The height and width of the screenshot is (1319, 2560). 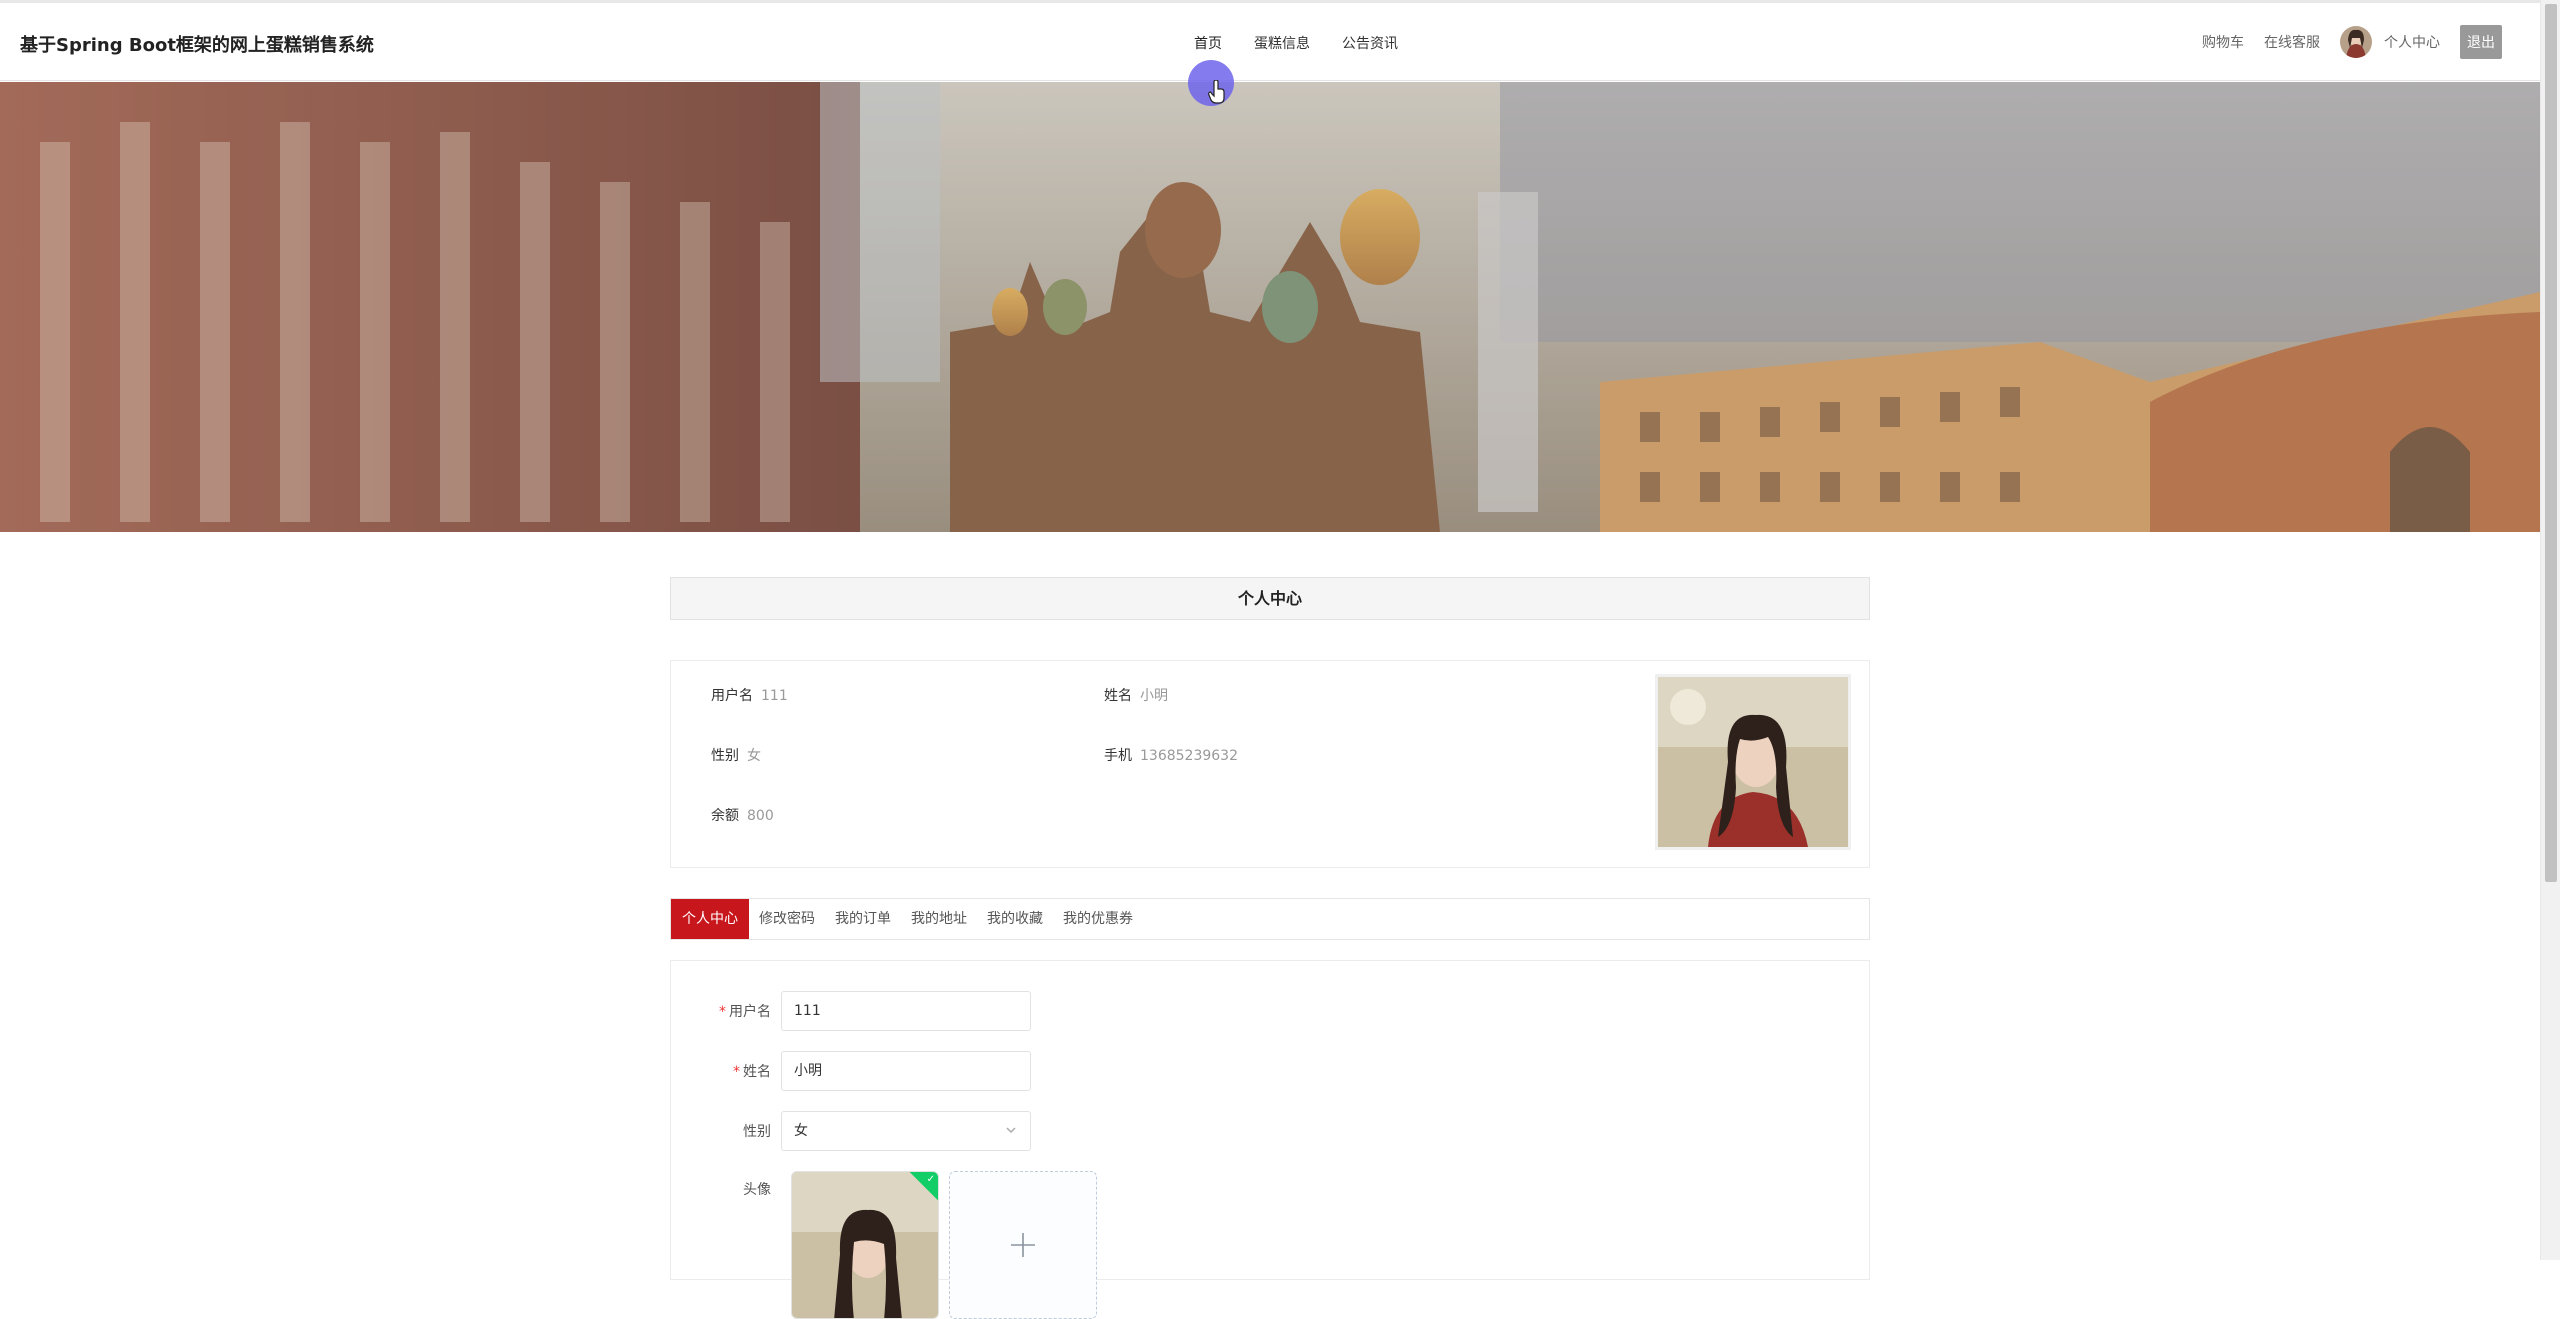 I want to click on info-gender-value: 女, so click(x=754, y=756).